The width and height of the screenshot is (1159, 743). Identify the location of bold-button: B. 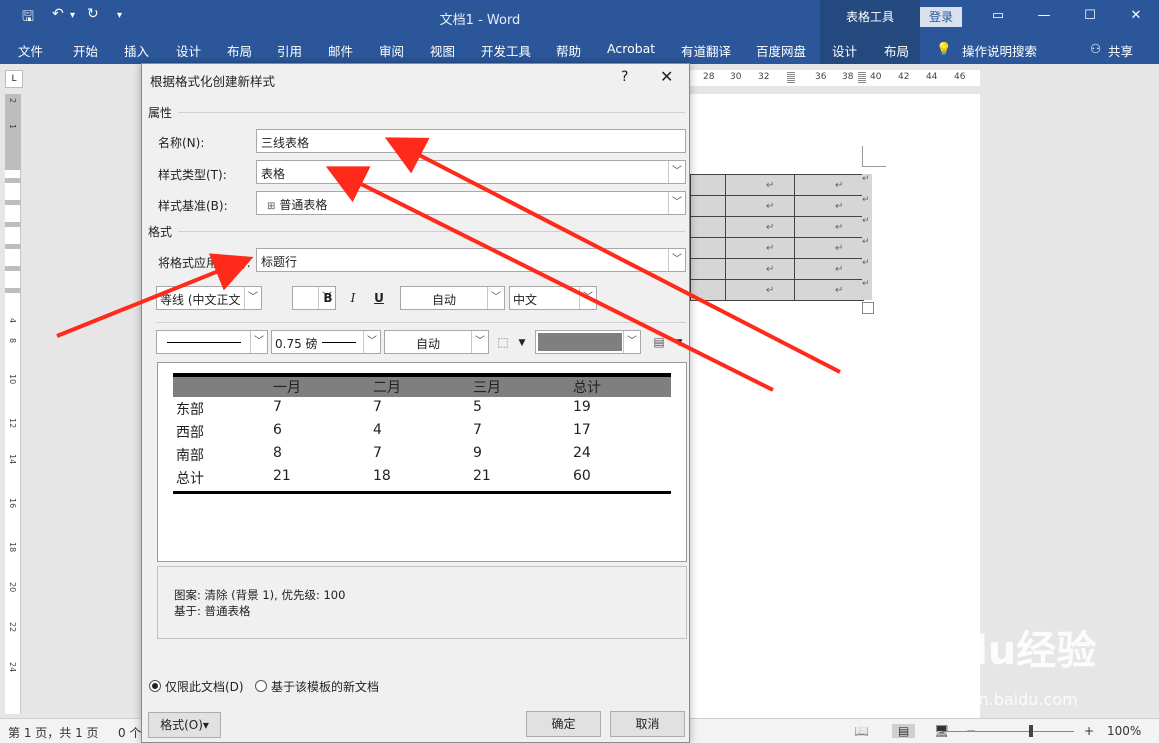
(328, 298).